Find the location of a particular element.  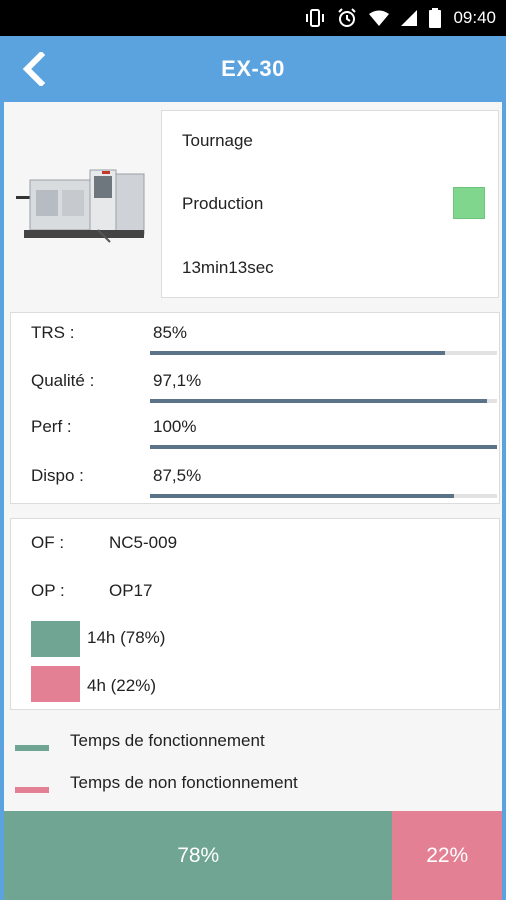

stopped-swatch is located at coordinates (55, 684).